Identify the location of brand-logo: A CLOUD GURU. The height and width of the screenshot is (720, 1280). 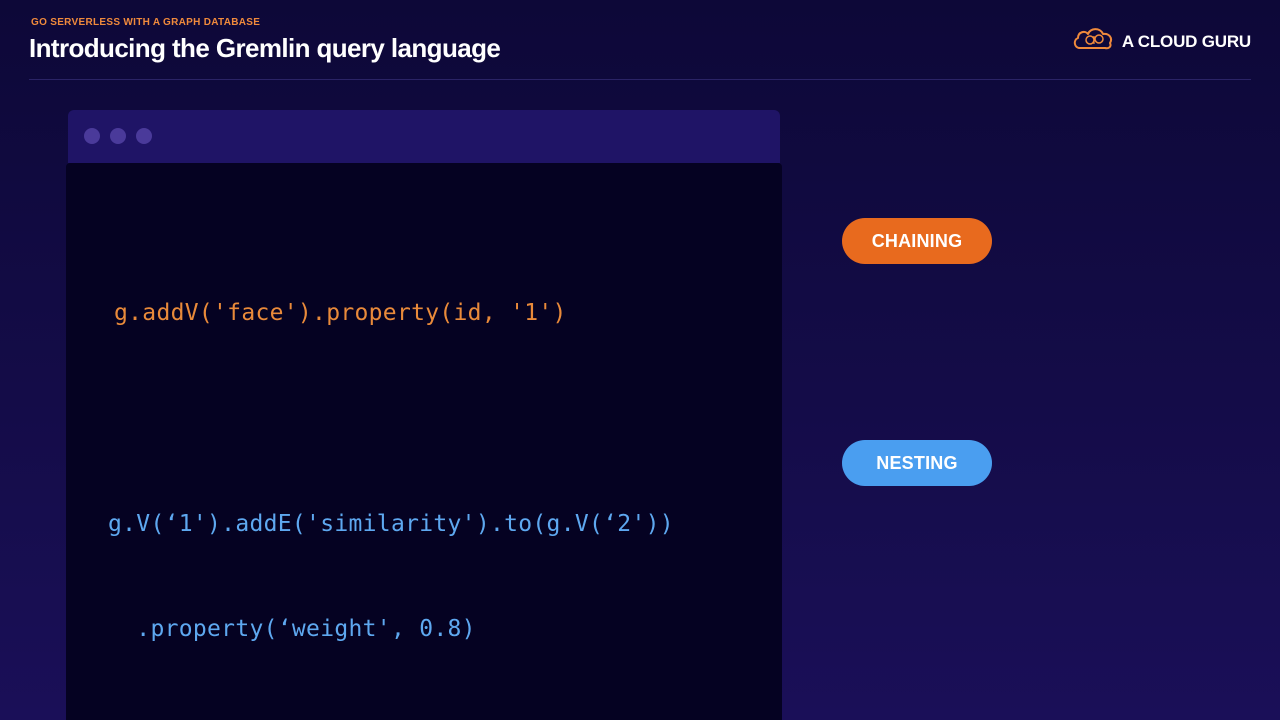
(1161, 41).